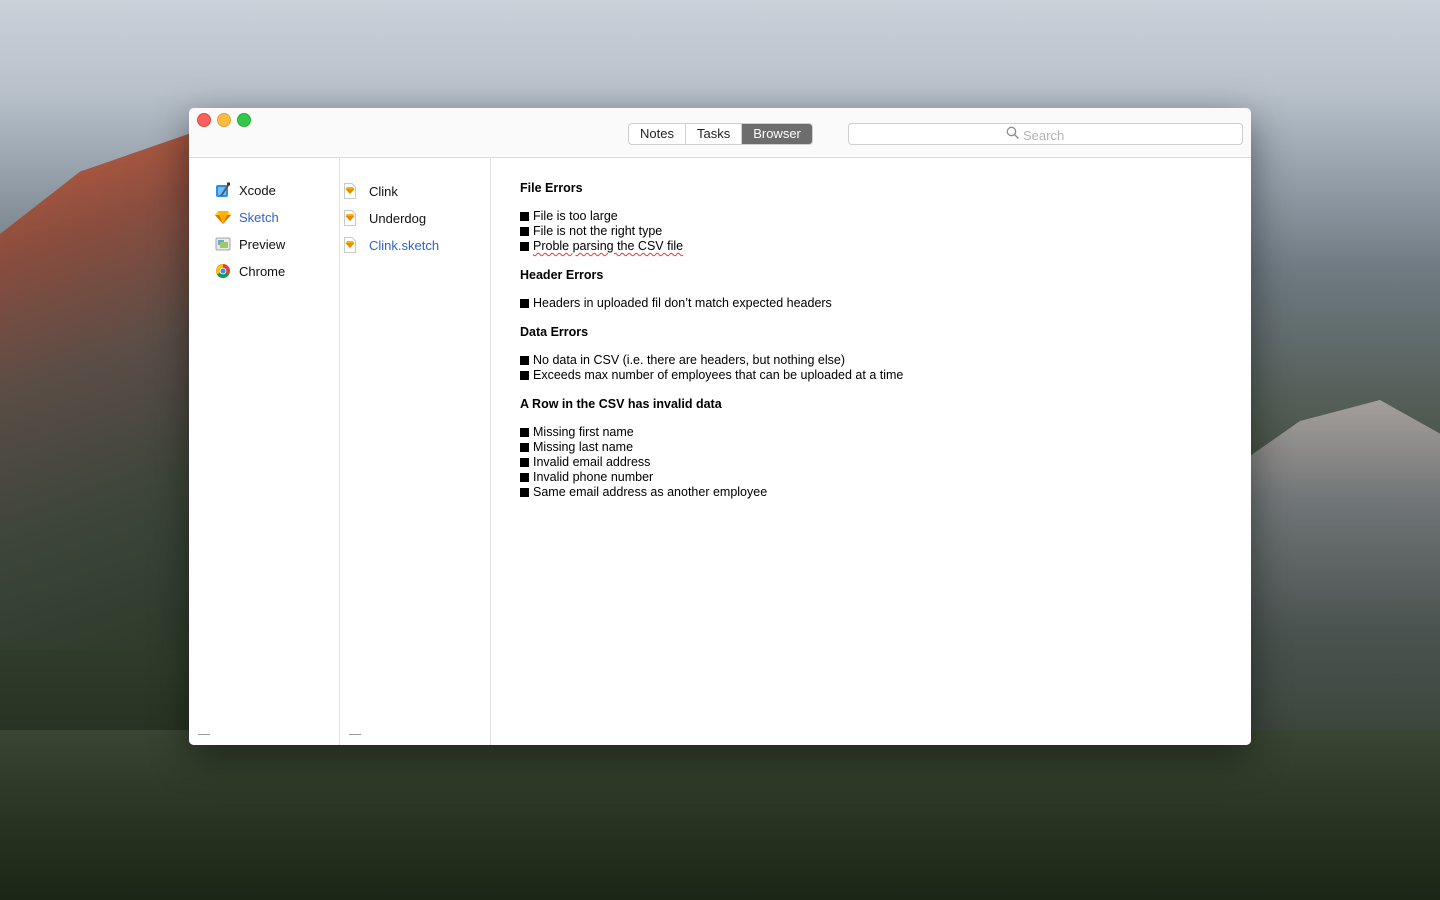  I want to click on sidebar-item-chrome: Chrome, so click(250, 271).